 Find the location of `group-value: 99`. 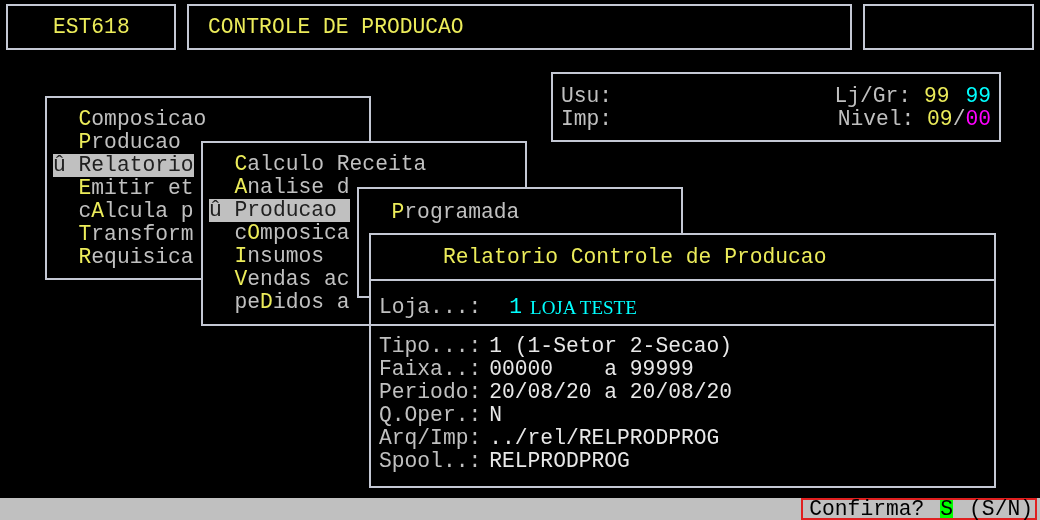

group-value: 99 is located at coordinates (978, 96).